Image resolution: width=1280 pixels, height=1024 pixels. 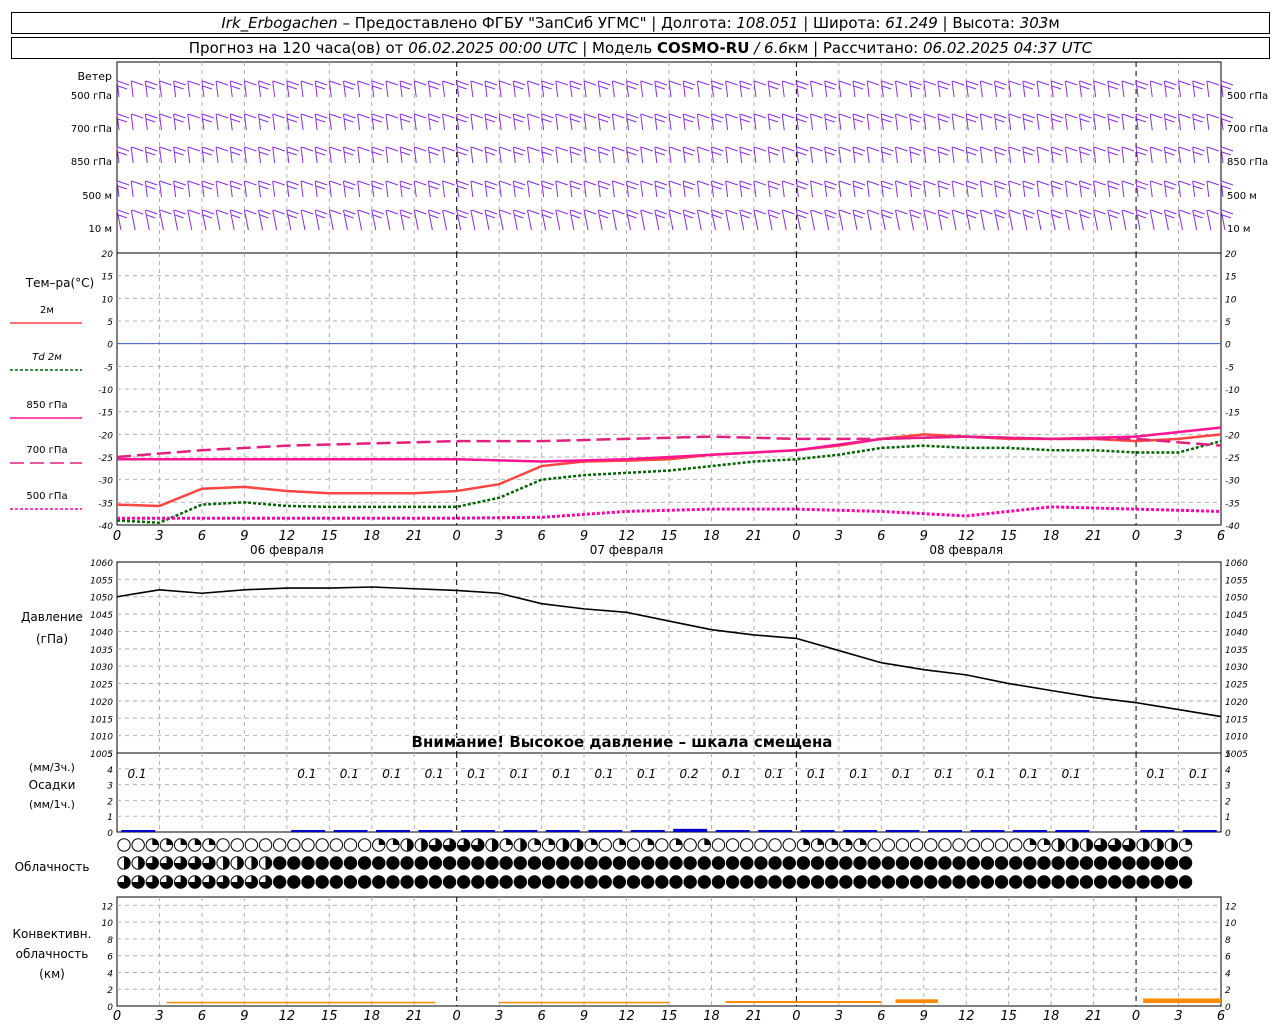 What do you see at coordinates (881, 1016) in the screenshot?
I see `hour-tick-label: 6` at bounding box center [881, 1016].